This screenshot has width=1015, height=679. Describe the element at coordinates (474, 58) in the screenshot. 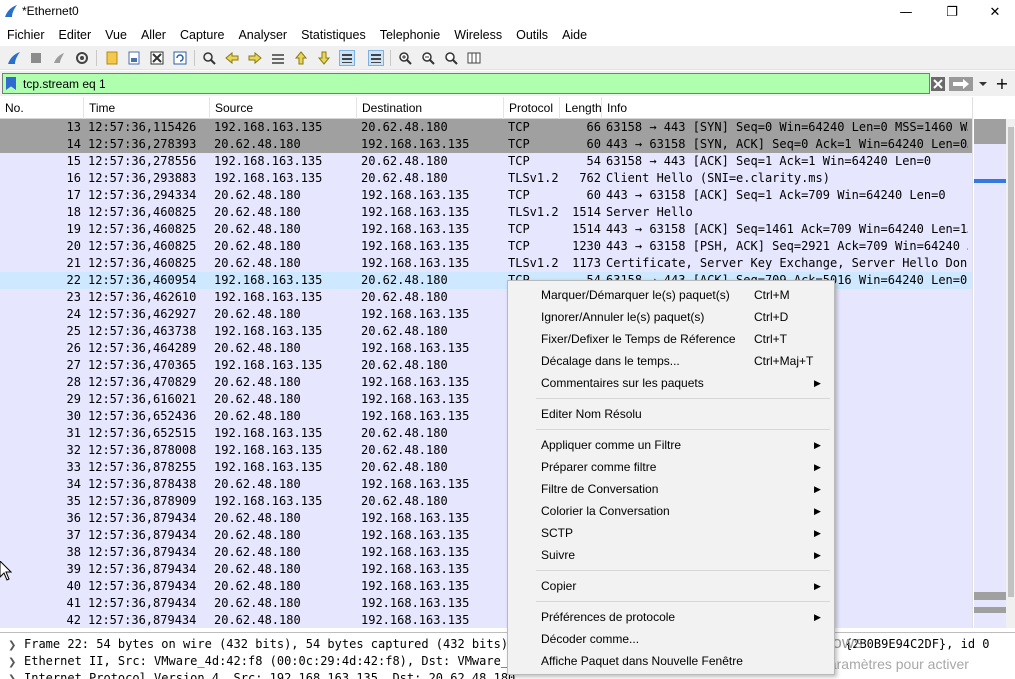

I see `resize-columns-icon` at that location.